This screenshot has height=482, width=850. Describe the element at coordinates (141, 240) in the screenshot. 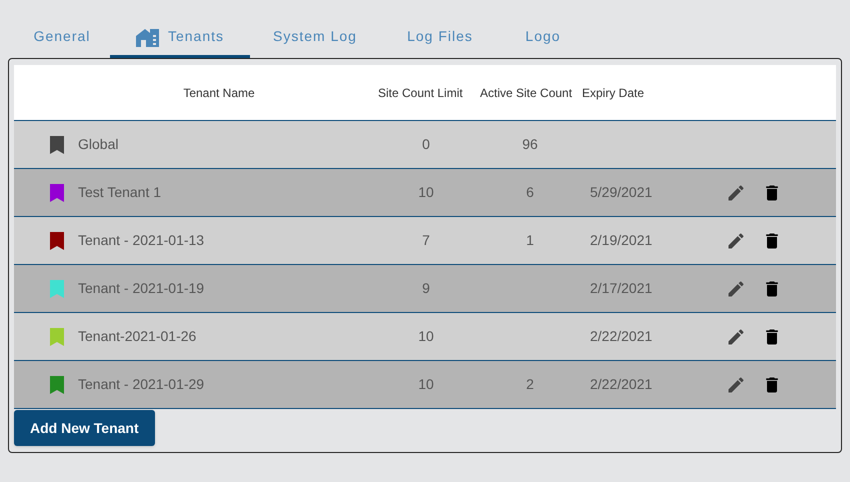

I see `tenant-name: Tenant - 2021-01-13` at that location.